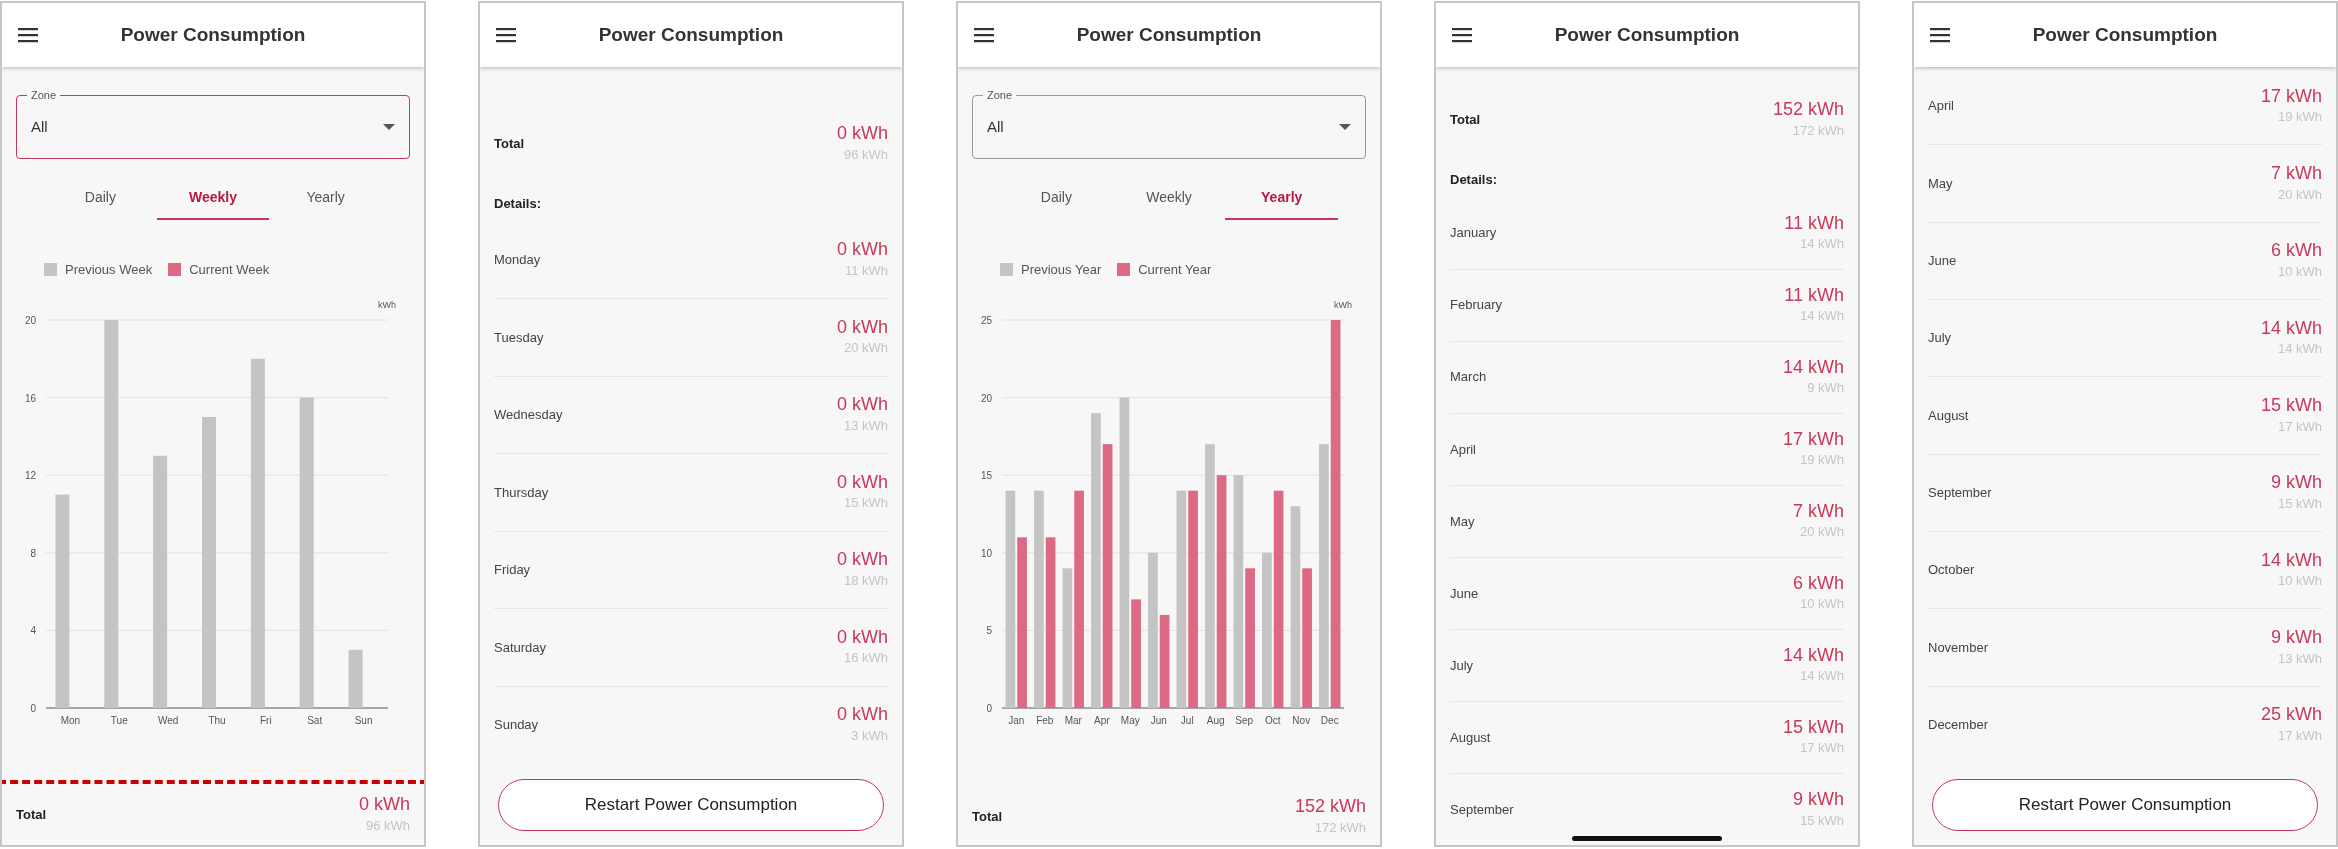 The image size is (2338, 849). I want to click on legend-label: Current Week, so click(229, 270).